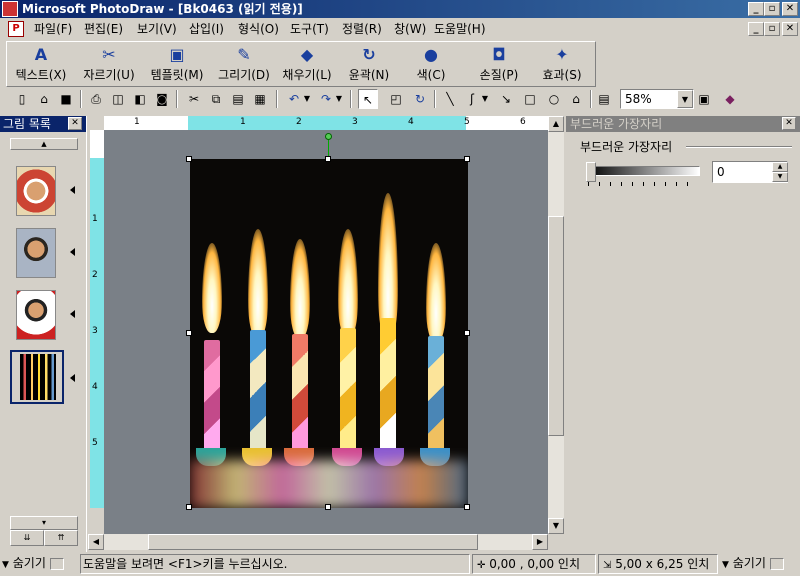 The width and height of the screenshot is (800, 576). What do you see at coordinates (685, 99) in the screenshot?
I see `chevron-down-icon: ▼` at bounding box center [685, 99].